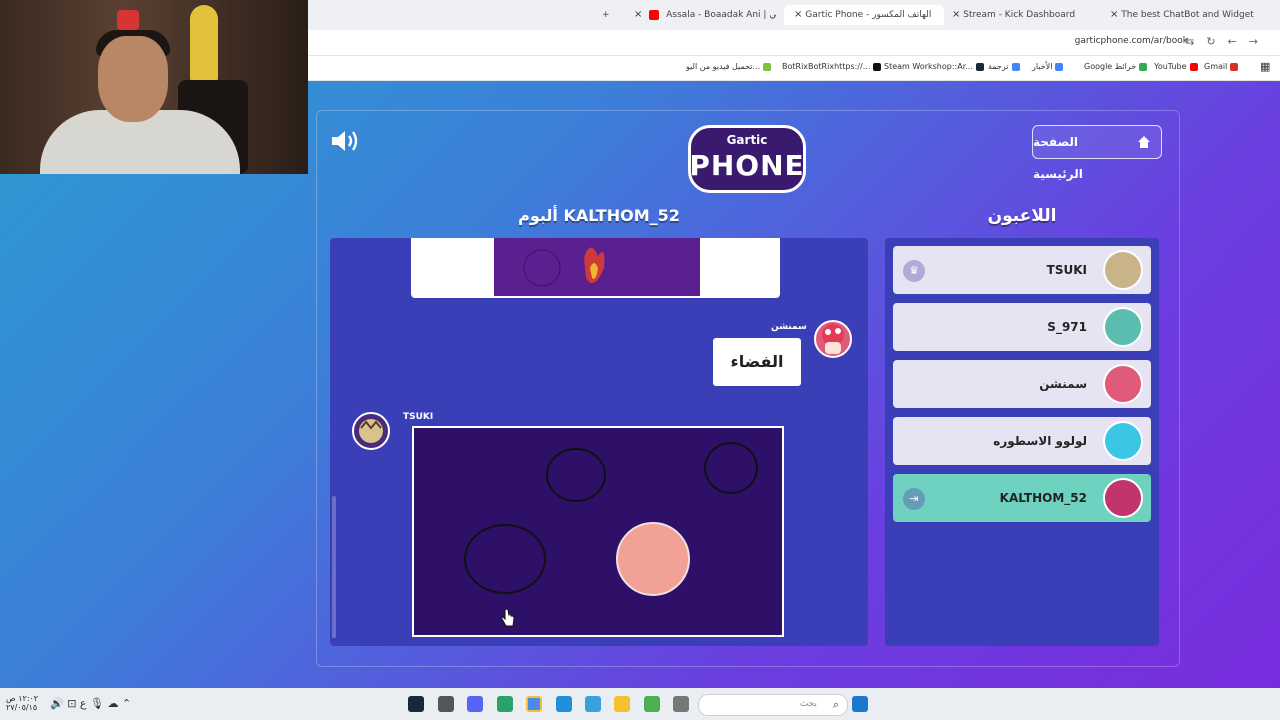 The width and height of the screenshot is (1280, 720). What do you see at coordinates (767, 66) in the screenshot?
I see `download-icon` at bounding box center [767, 66].